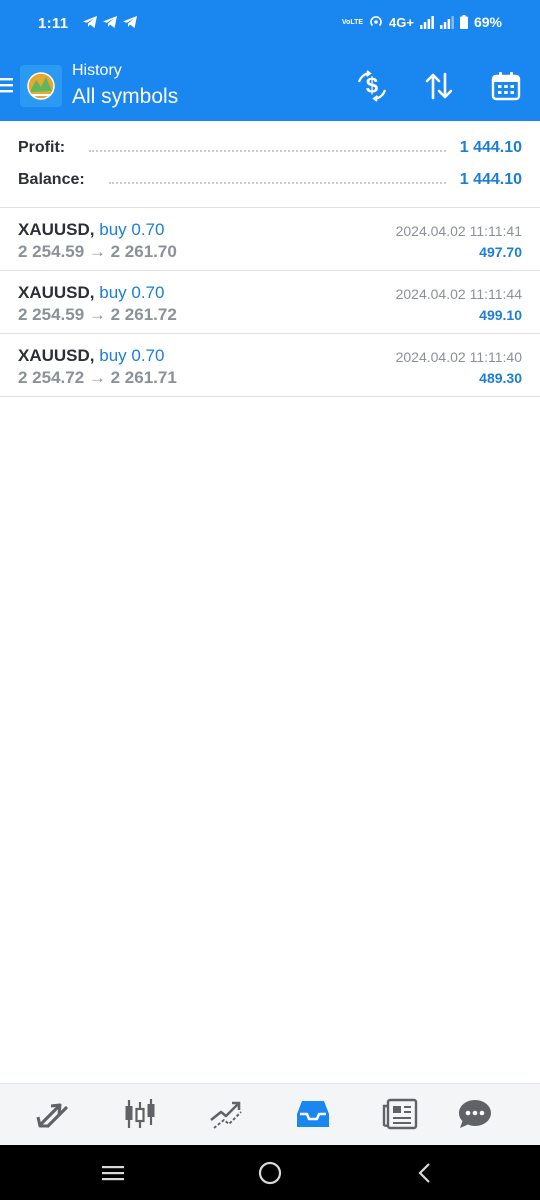 This screenshot has height=1200, width=540. I want to click on tab-history, so click(313, 1114).